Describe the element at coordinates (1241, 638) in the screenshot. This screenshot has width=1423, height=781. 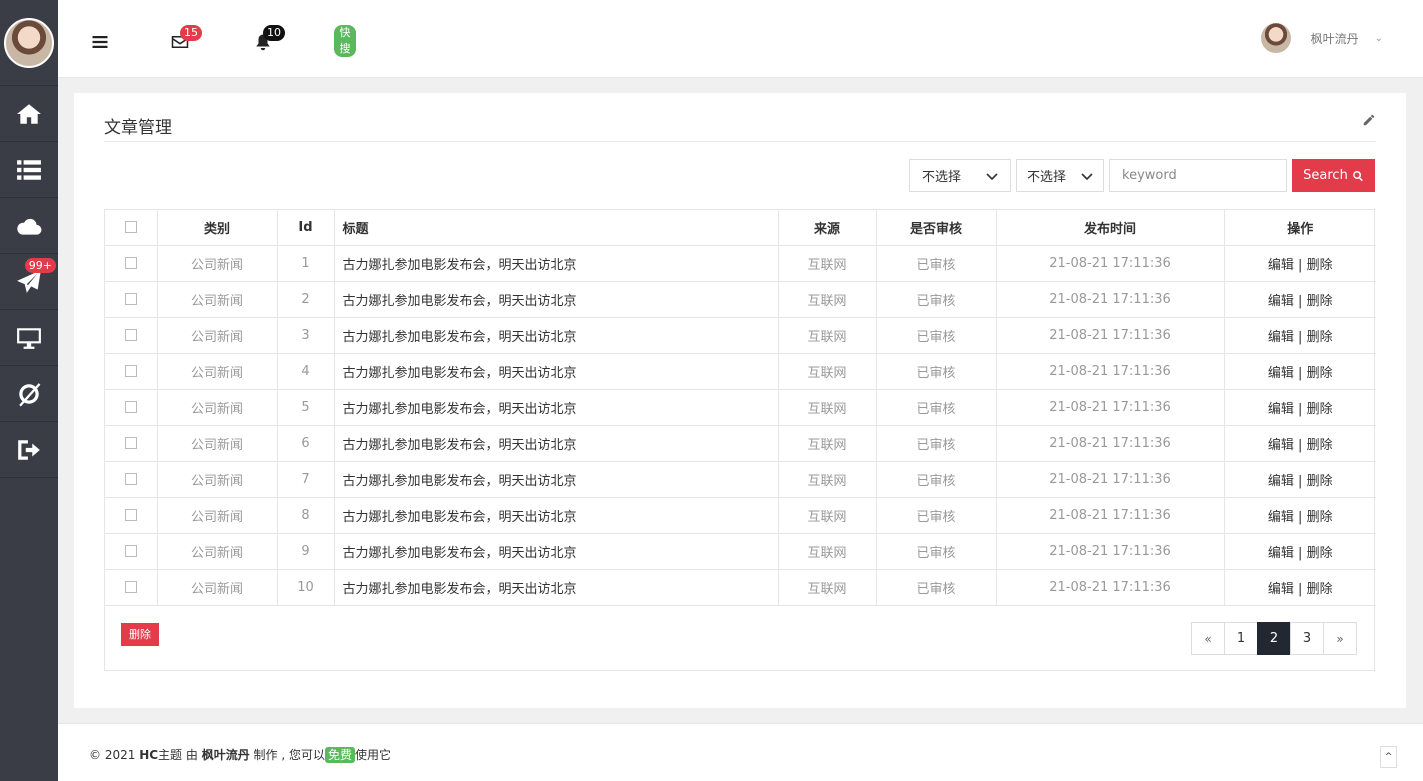
I see `pagination-page: 1` at that location.